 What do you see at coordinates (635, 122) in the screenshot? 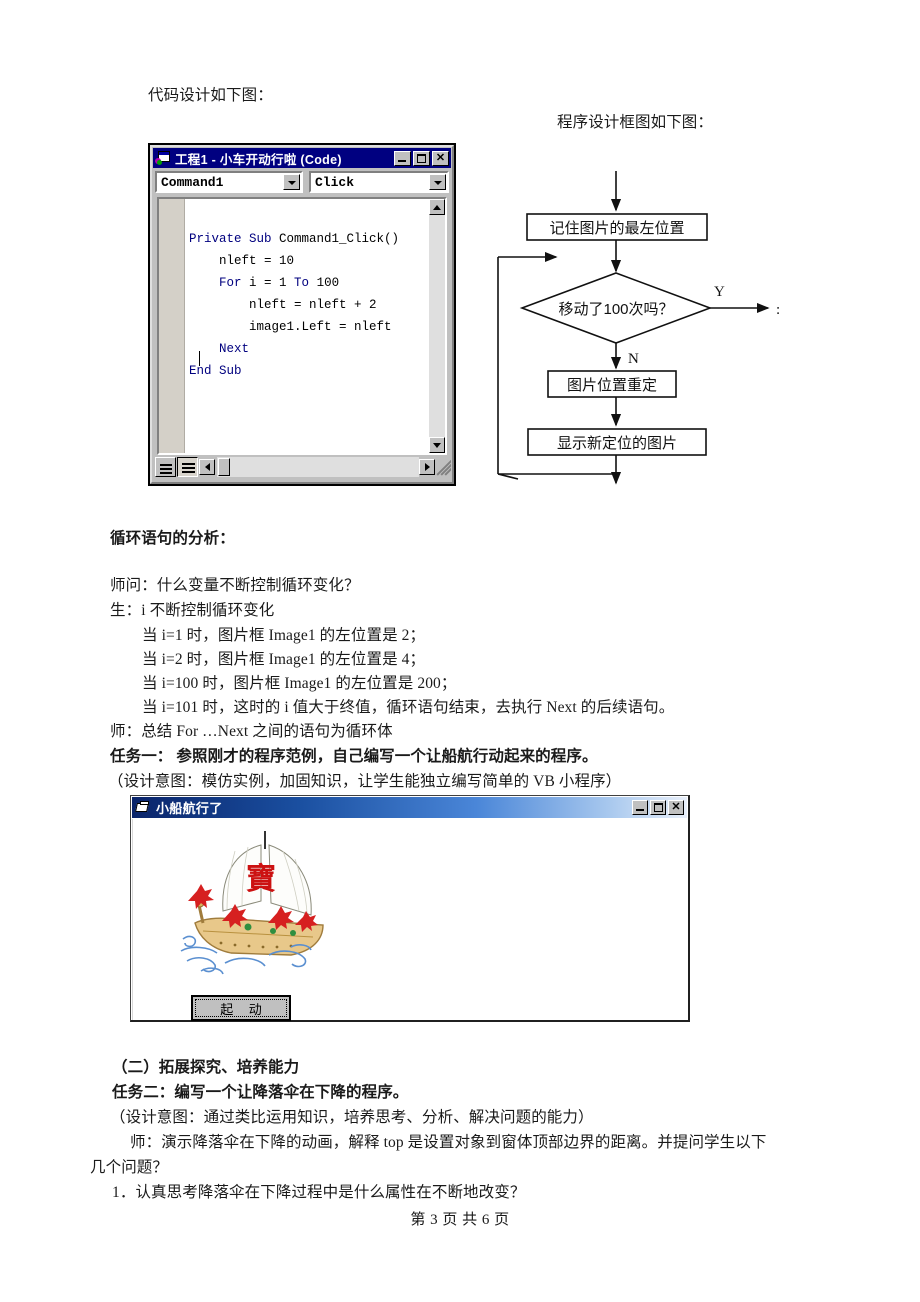
I see `heading-flowchart-design: 程序设计框图如下图：` at bounding box center [635, 122].